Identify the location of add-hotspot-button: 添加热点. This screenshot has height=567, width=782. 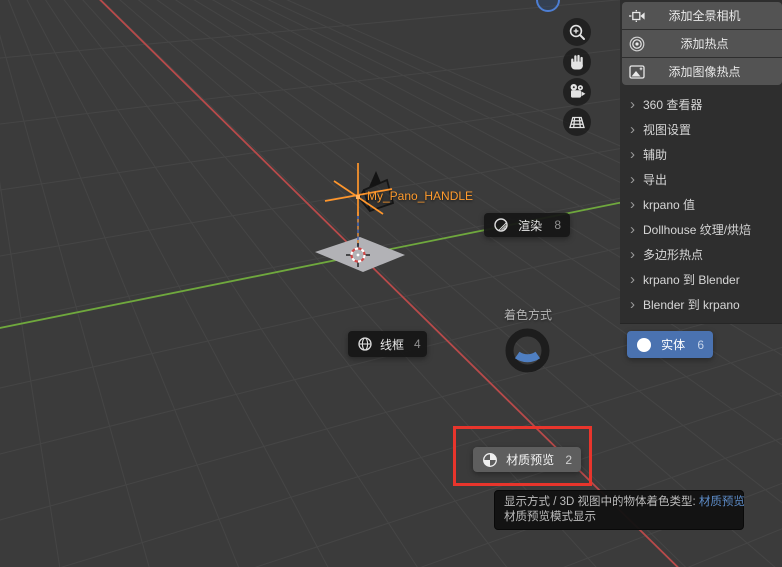
(702, 43).